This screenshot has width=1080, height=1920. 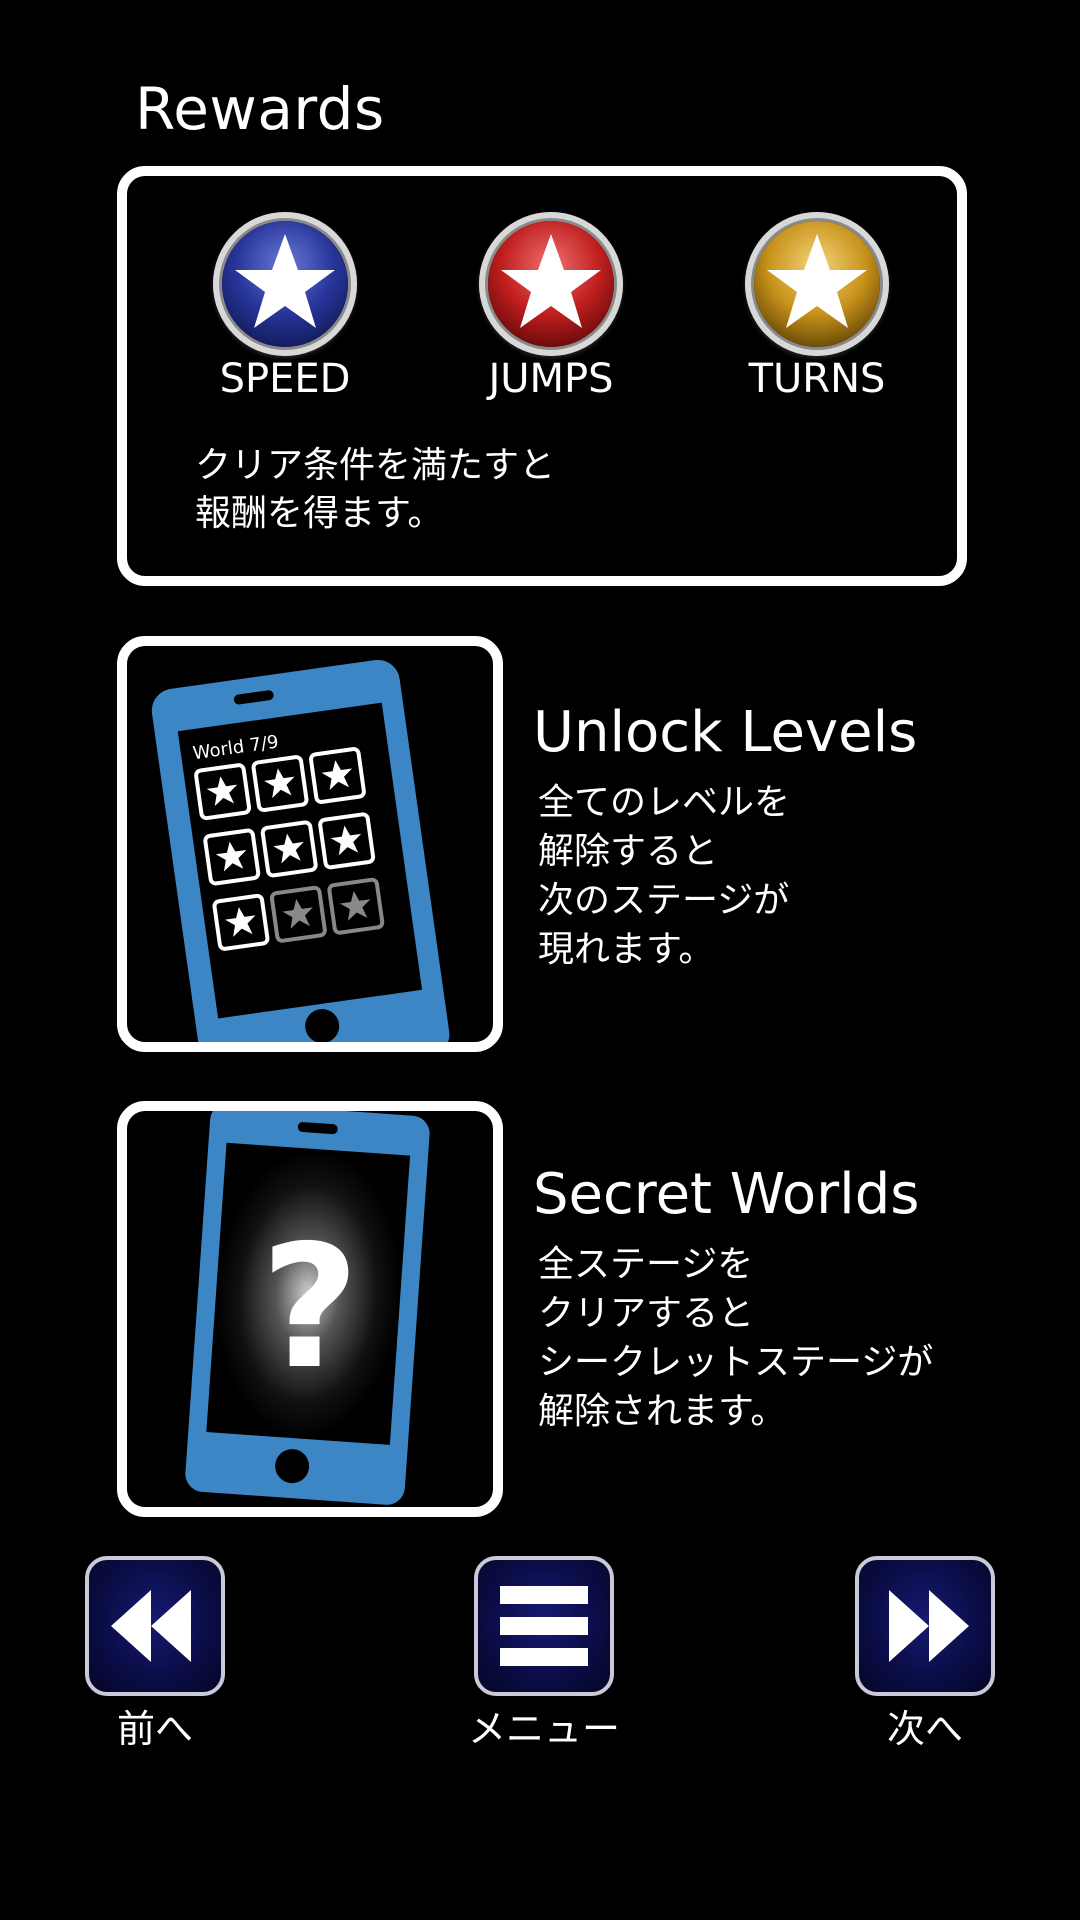 I want to click on question-mark-icon: ?, so click(x=310, y=1308).